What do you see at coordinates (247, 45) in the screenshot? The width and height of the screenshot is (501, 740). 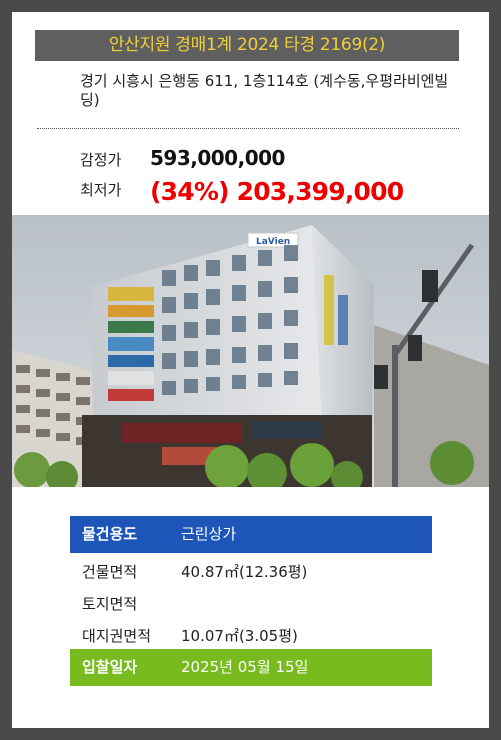 I see `case-title: 안산지원 경매1계 2024 타경 2169(2)` at bounding box center [247, 45].